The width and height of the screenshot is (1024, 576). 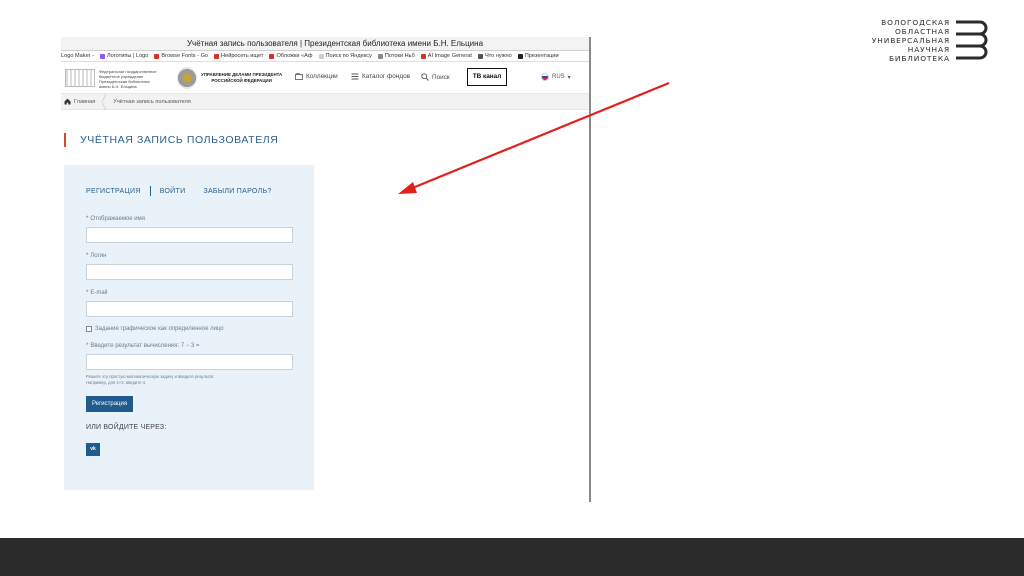 What do you see at coordinates (89, 329) in the screenshot?
I see `checkbox` at bounding box center [89, 329].